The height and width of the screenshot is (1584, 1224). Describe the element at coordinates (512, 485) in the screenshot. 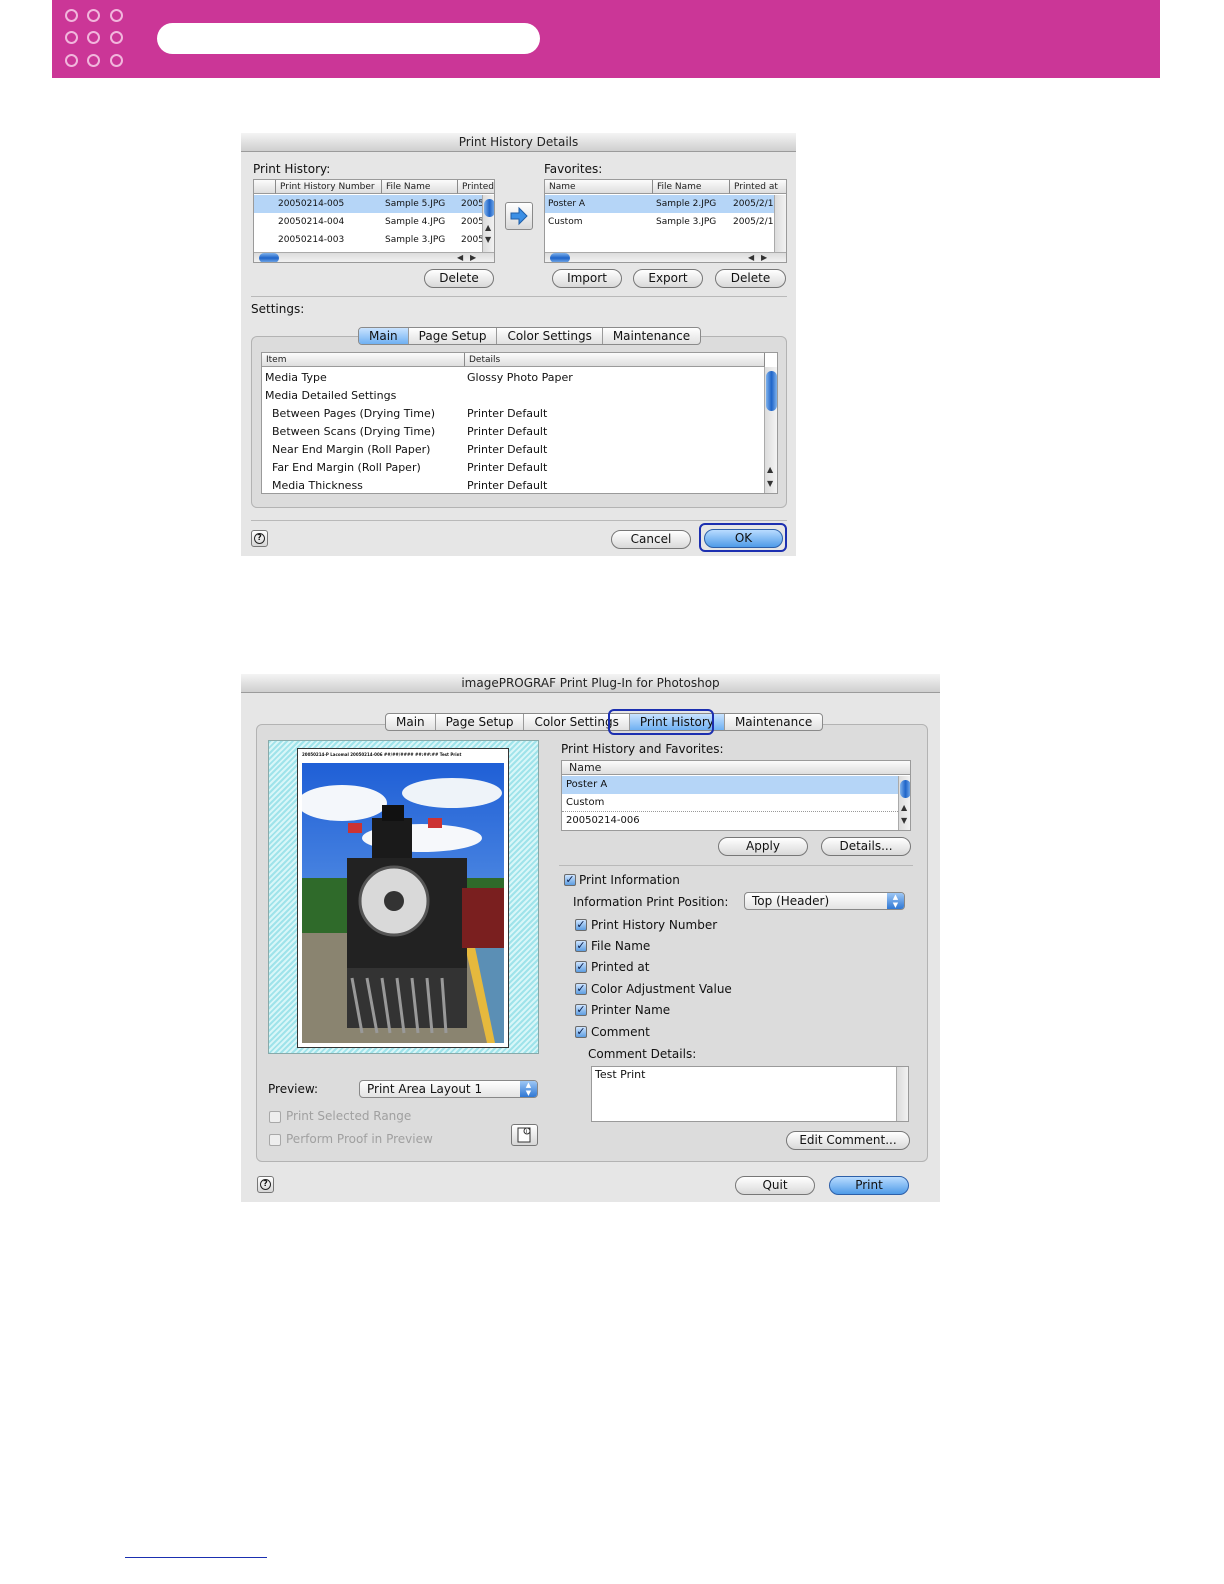

I see `table-row: Media Thickness Printer Default` at that location.